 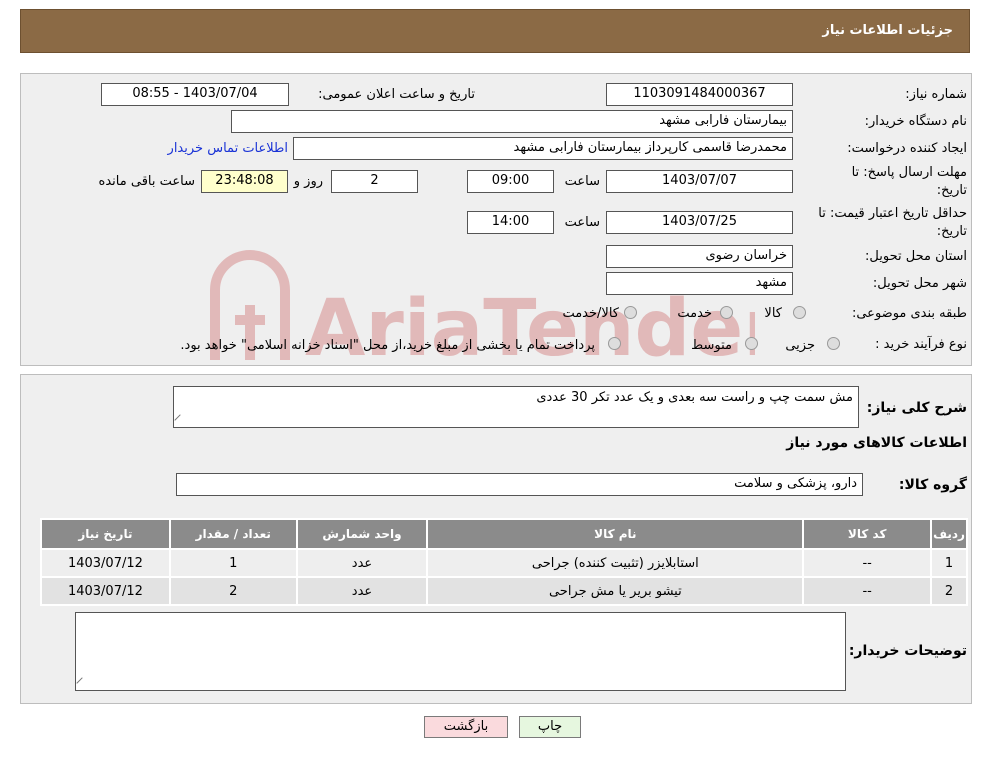 I want to click on deadline-time-label: ساعت, so click(x=582, y=181).